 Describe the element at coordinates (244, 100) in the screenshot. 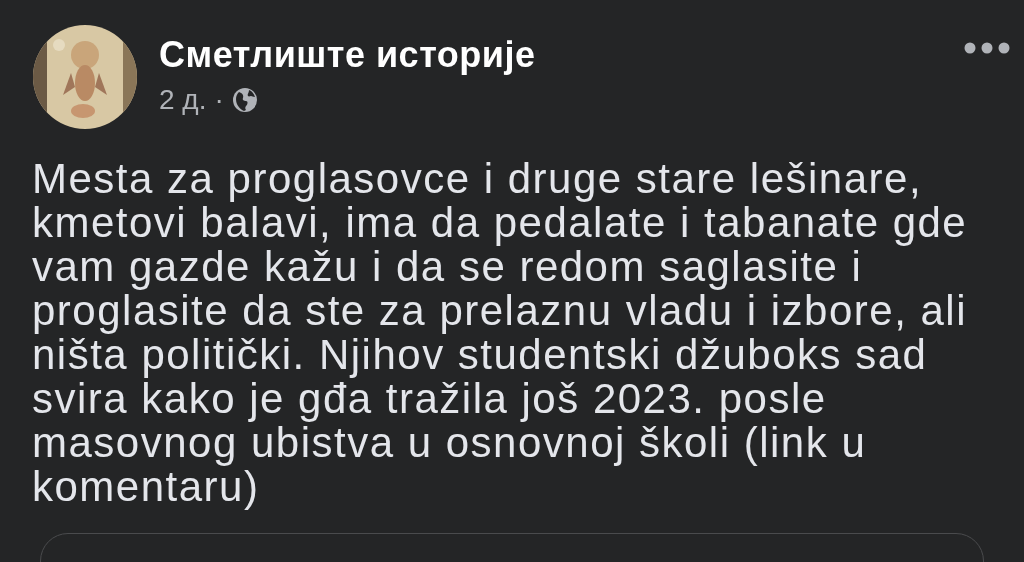

I see `globe-icon` at that location.